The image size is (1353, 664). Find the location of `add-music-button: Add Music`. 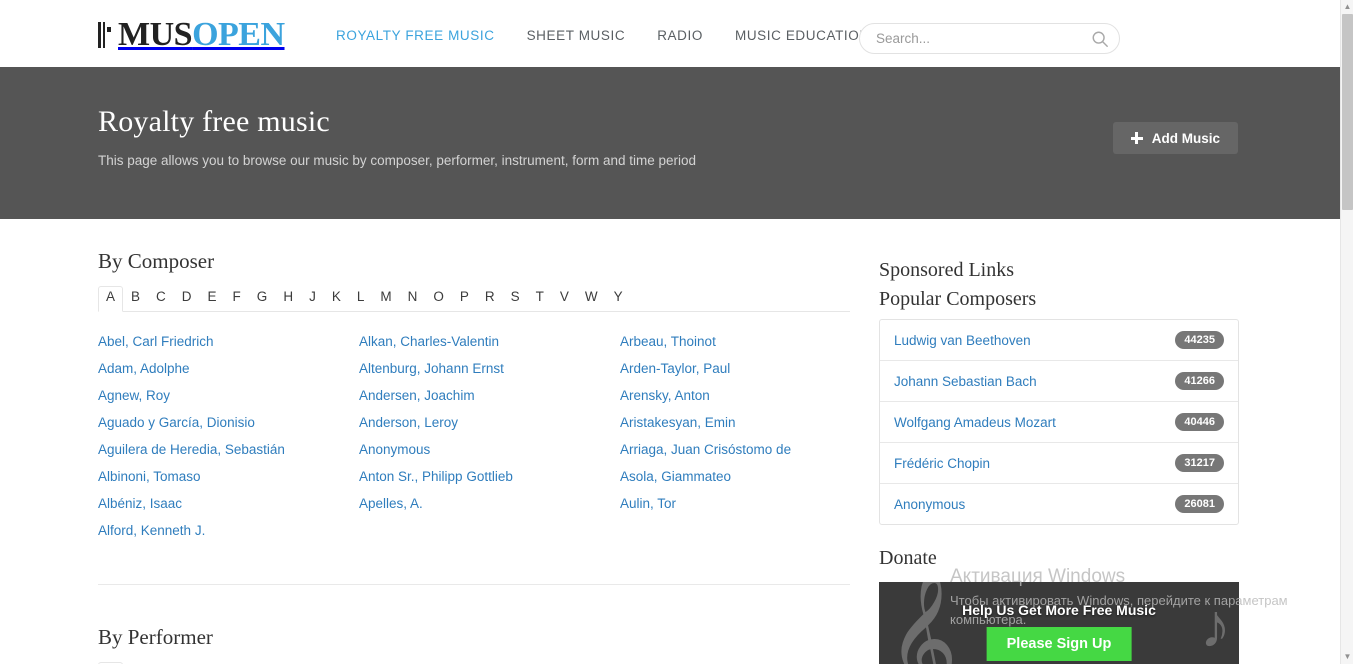

add-music-button: Add Music is located at coordinates (1175, 138).